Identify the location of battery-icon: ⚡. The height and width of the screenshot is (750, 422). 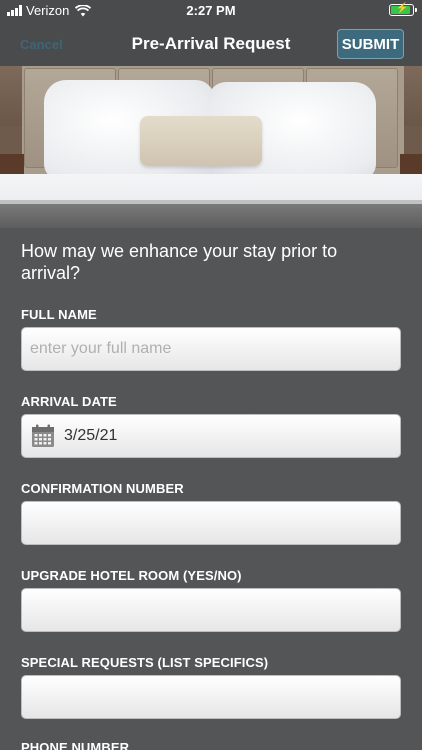
(403, 9).